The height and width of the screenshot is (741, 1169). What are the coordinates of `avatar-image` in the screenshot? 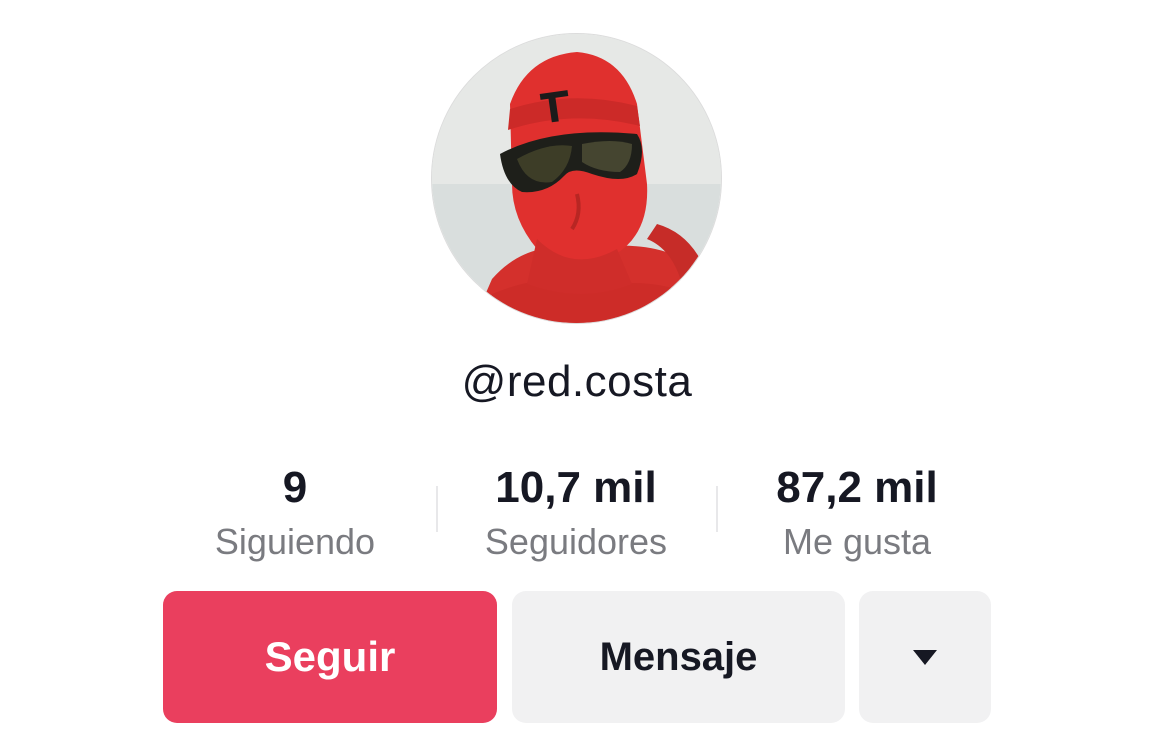 It's located at (576, 178).